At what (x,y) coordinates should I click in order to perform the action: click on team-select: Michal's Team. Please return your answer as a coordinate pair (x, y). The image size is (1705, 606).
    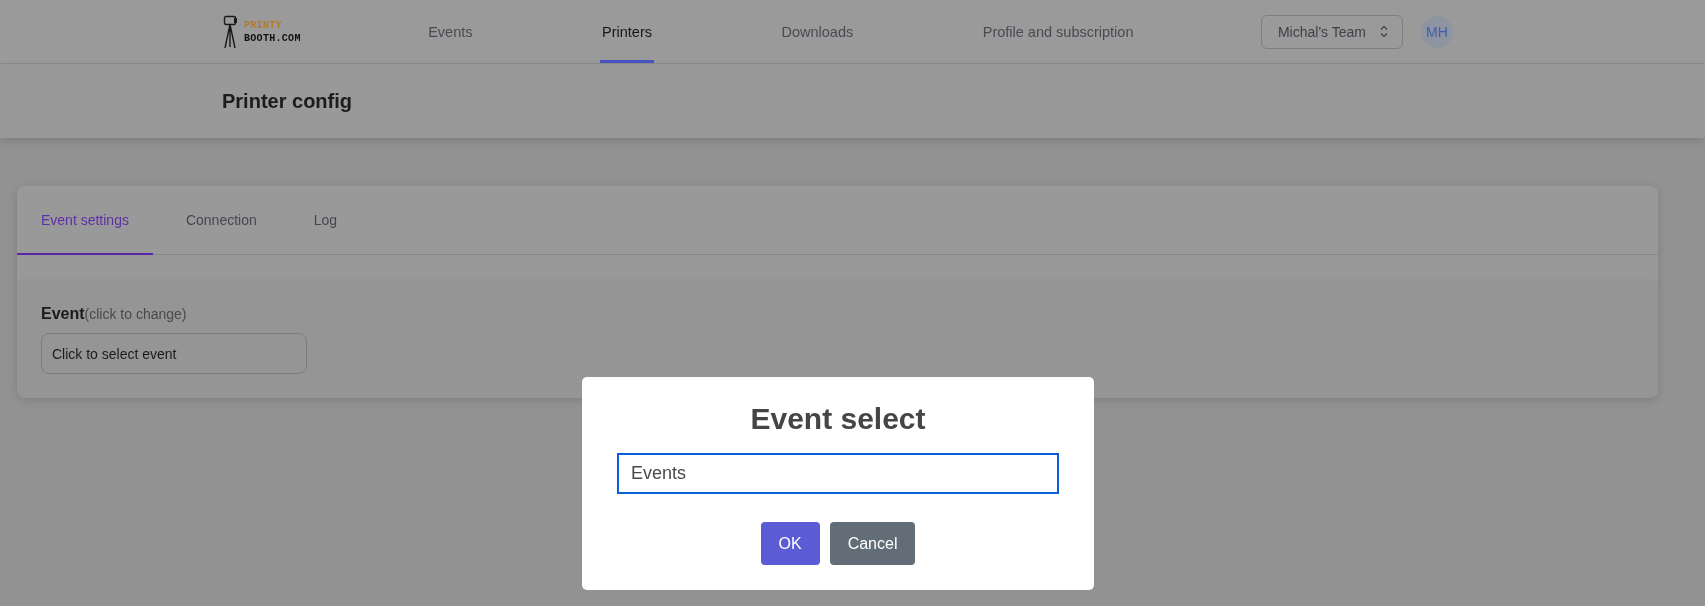
    Looking at the image, I should click on (1331, 31).